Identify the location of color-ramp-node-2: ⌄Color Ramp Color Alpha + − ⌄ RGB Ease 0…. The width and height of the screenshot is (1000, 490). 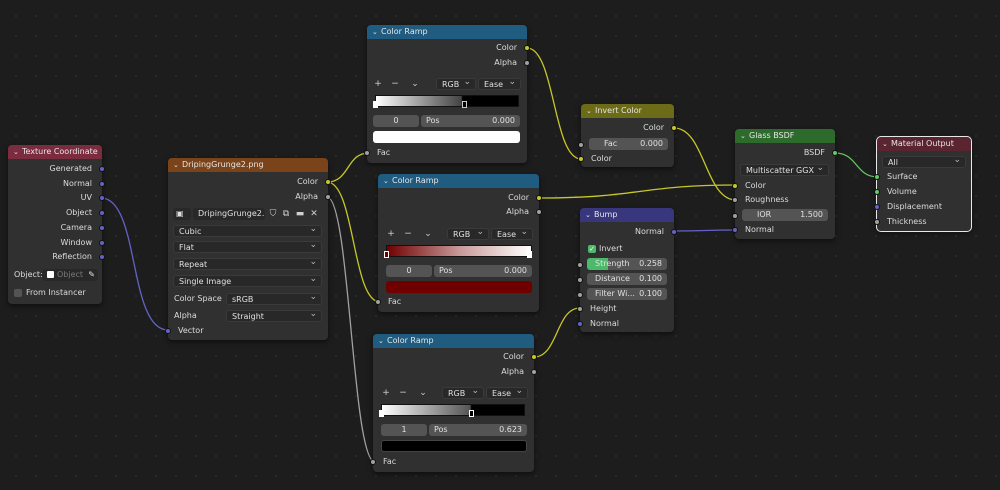
(458, 243).